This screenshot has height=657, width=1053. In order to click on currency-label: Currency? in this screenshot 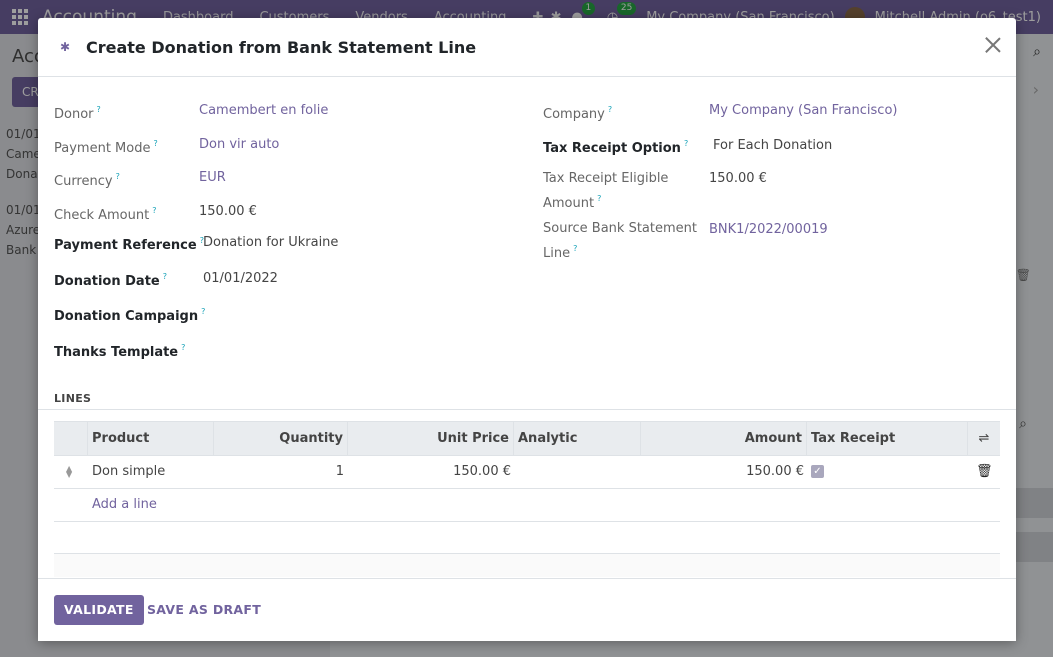, I will do `click(87, 180)`.